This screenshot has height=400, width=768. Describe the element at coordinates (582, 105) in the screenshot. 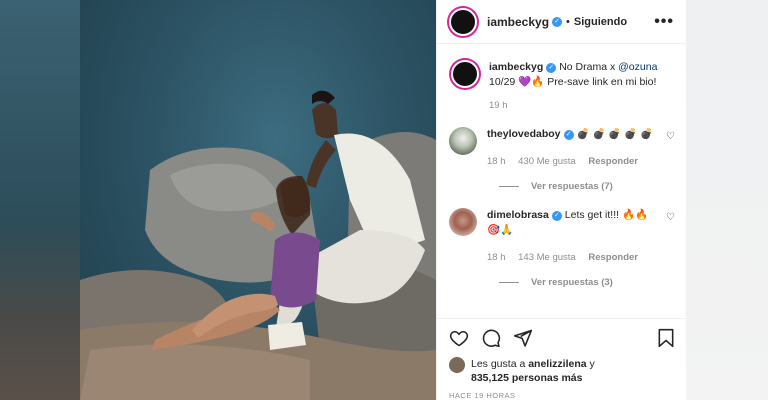

I see `caption-meta: 19 h` at that location.